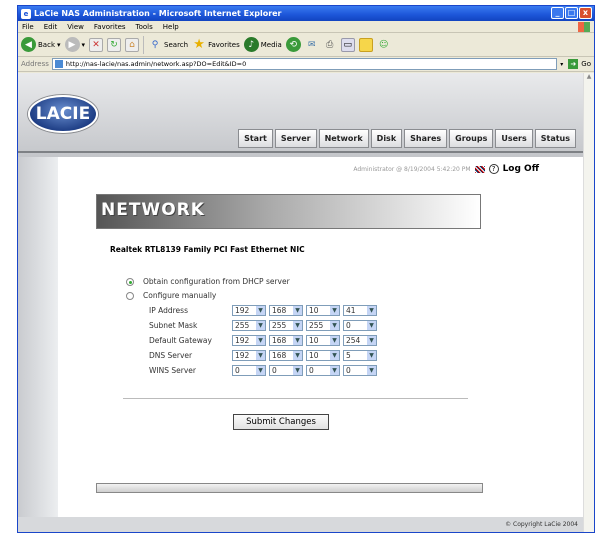 The width and height of the screenshot is (598, 535). What do you see at coordinates (493, 169) in the screenshot?
I see `help-icon: ?` at bounding box center [493, 169].